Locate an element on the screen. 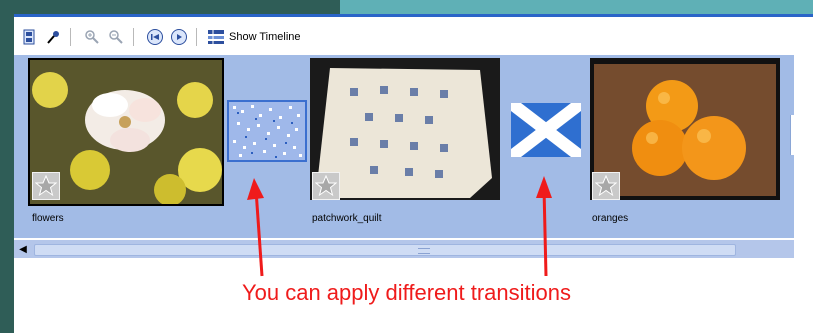  transition-cross-icon is located at coordinates (546, 130).